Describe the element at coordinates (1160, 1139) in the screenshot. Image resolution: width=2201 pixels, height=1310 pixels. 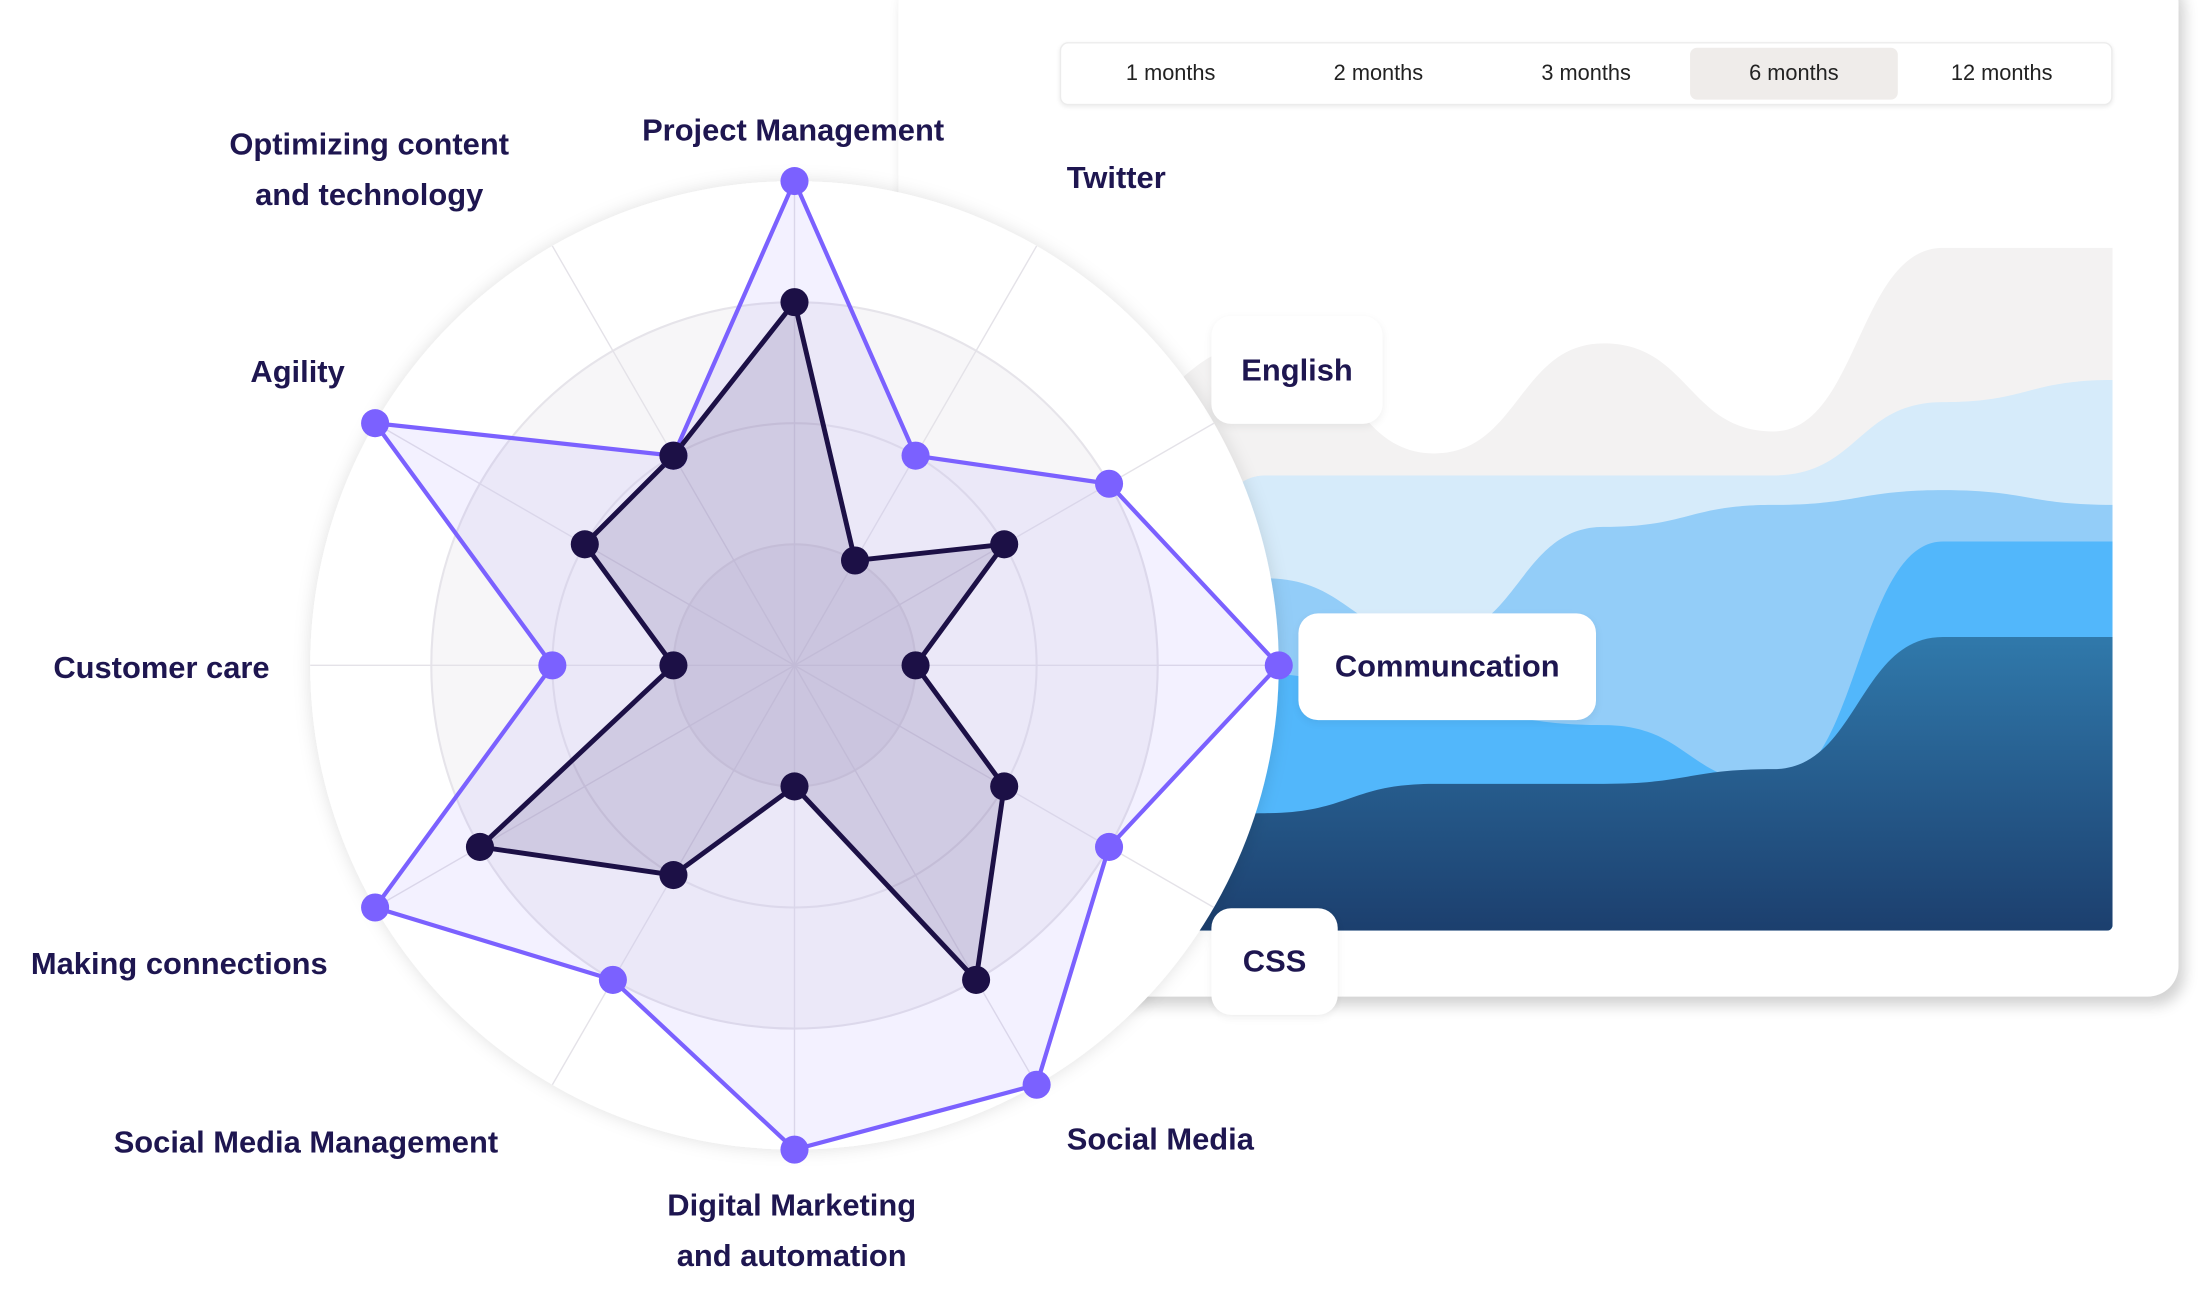
I see `axis-label: Social Media` at that location.